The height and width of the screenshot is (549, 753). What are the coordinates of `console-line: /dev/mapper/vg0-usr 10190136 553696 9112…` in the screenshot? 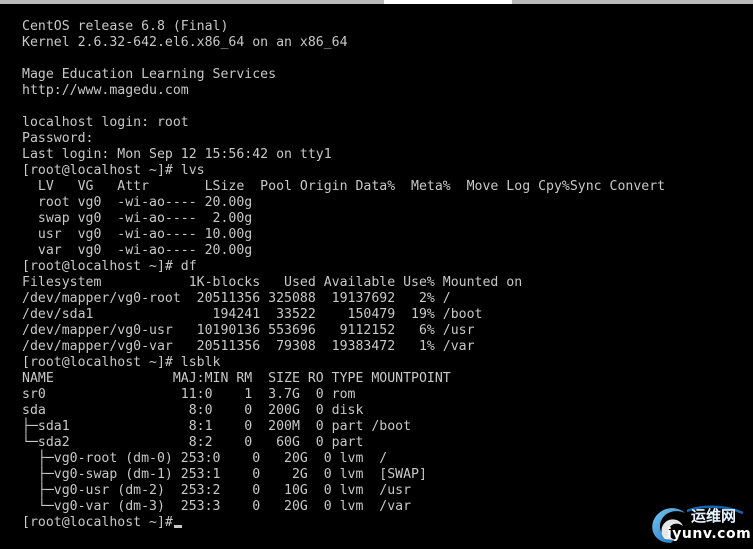 It's located at (248, 330).